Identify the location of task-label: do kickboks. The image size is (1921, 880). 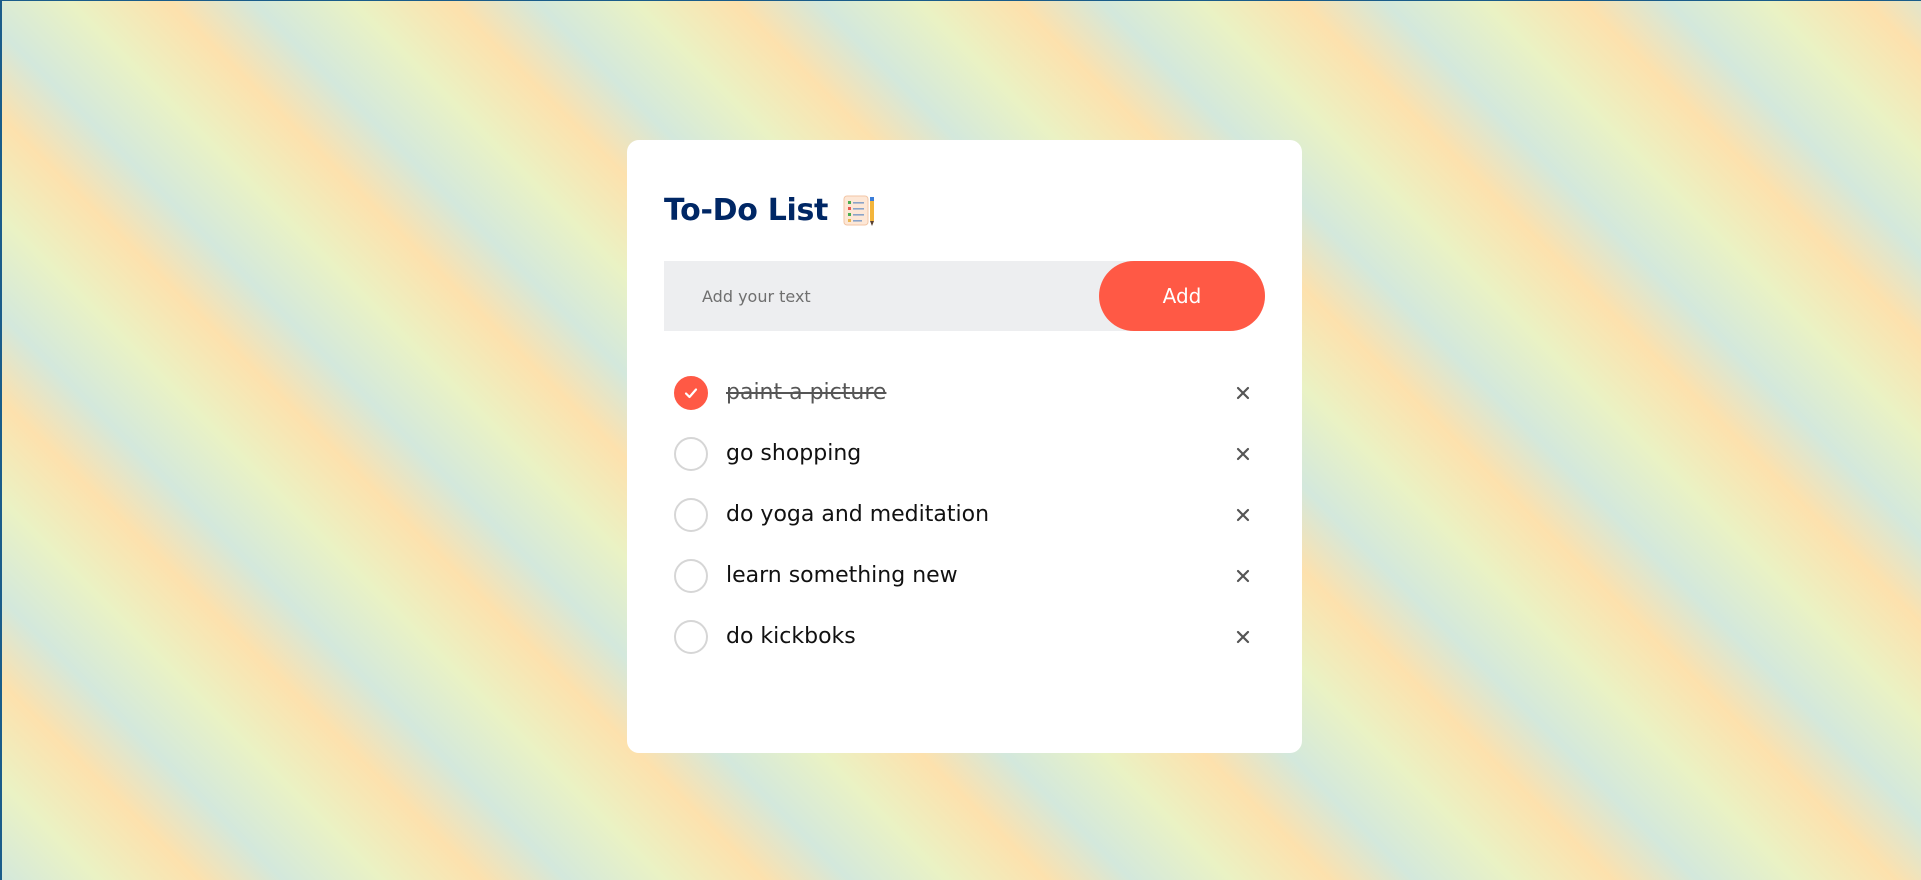
(791, 636).